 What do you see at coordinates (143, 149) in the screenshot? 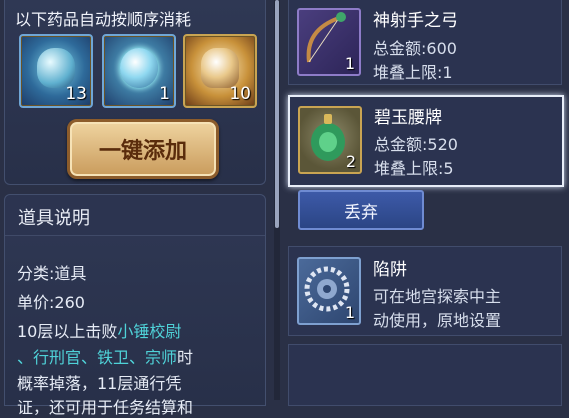
I see `one-click-add-button: 一键添加` at bounding box center [143, 149].